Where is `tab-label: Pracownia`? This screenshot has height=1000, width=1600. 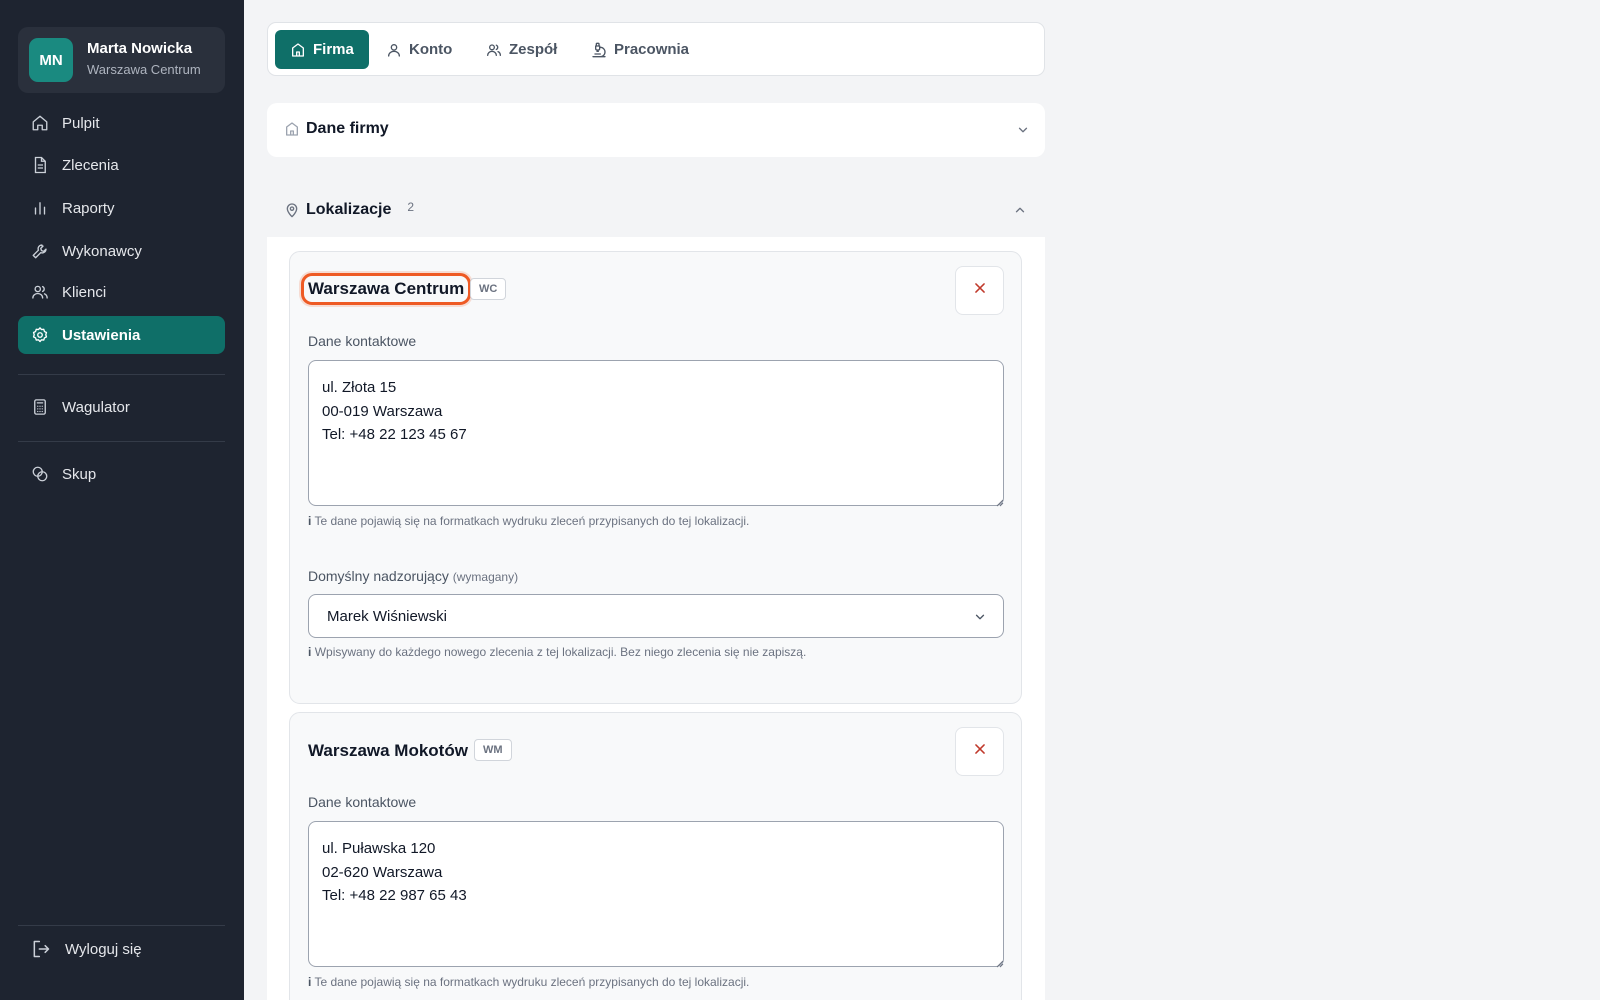
tab-label: Pracownia is located at coordinates (652, 49).